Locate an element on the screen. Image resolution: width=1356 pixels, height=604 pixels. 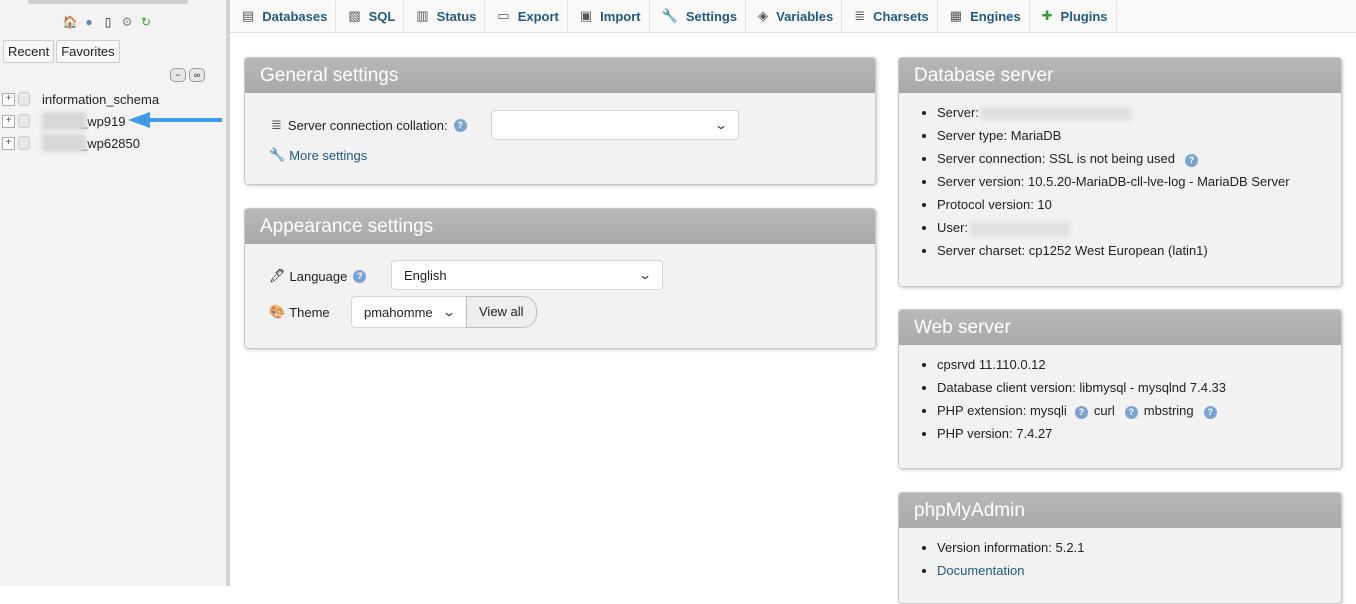
tab-variables: ◈ Variables is located at coordinates (794, 16).